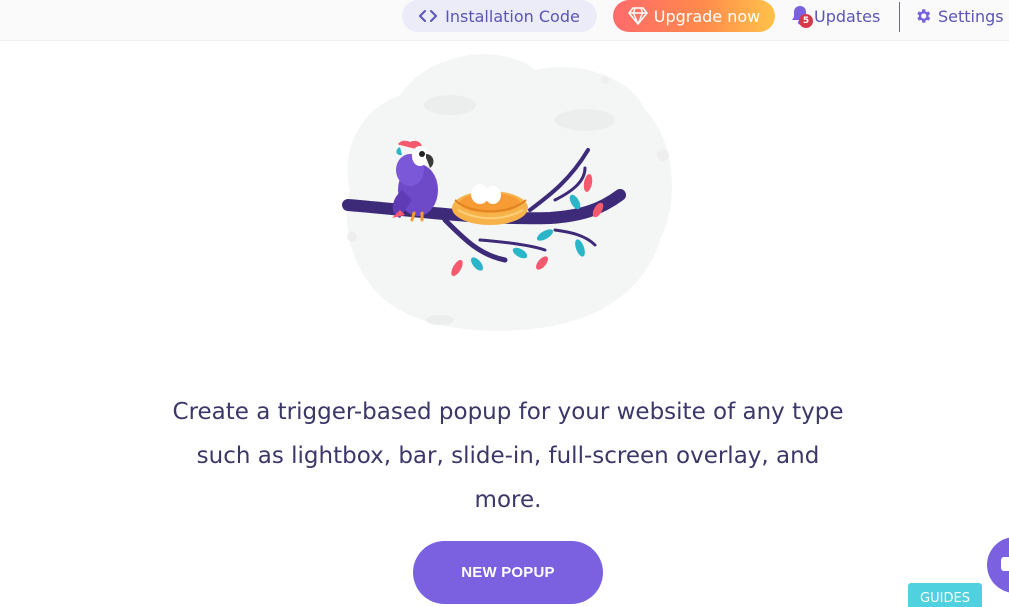 This screenshot has width=1009, height=607. What do you see at coordinates (806, 21) in the screenshot?
I see `updates-count-badge: 5` at bounding box center [806, 21].